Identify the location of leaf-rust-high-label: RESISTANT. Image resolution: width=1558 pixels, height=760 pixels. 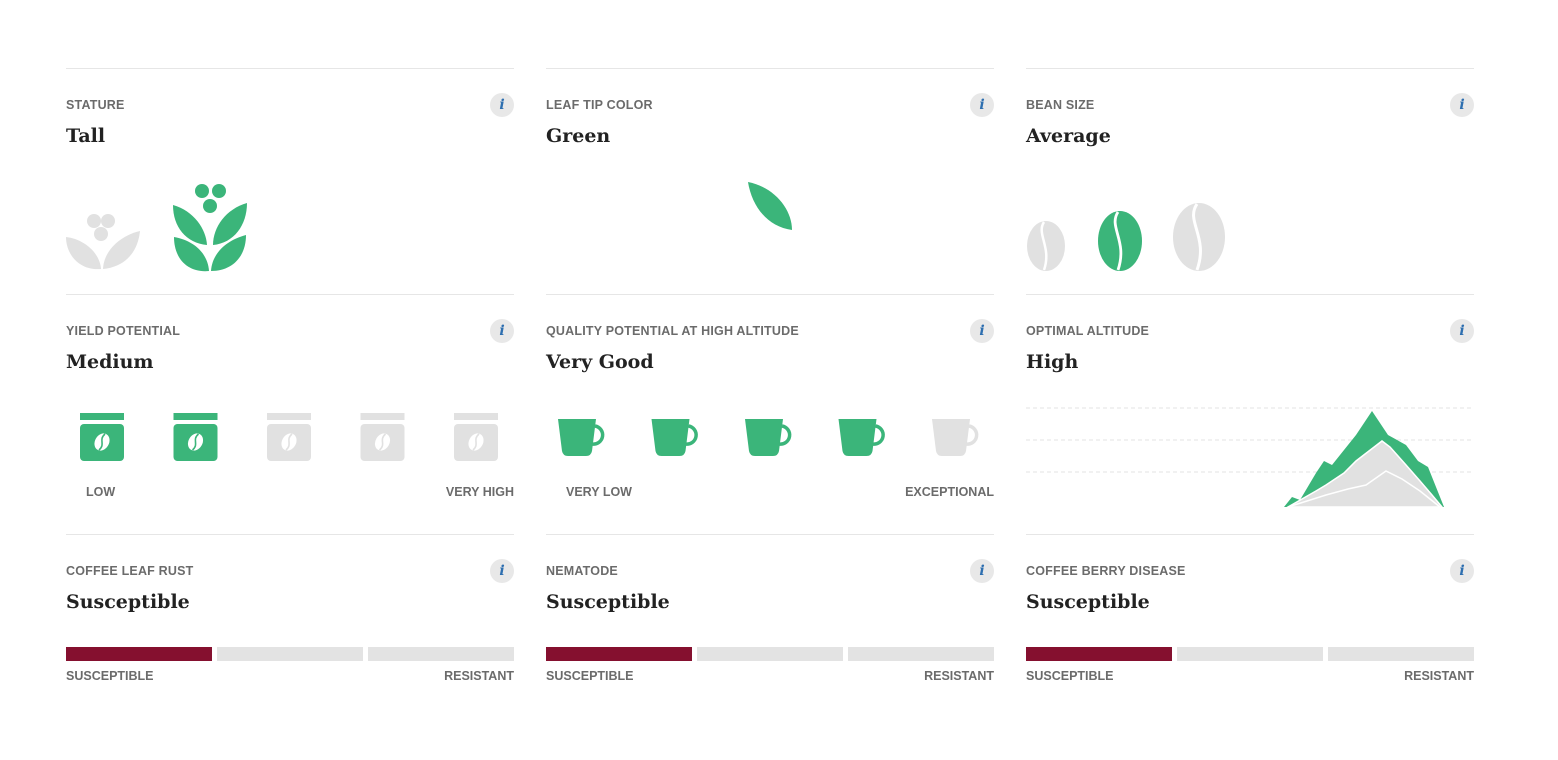
(479, 676).